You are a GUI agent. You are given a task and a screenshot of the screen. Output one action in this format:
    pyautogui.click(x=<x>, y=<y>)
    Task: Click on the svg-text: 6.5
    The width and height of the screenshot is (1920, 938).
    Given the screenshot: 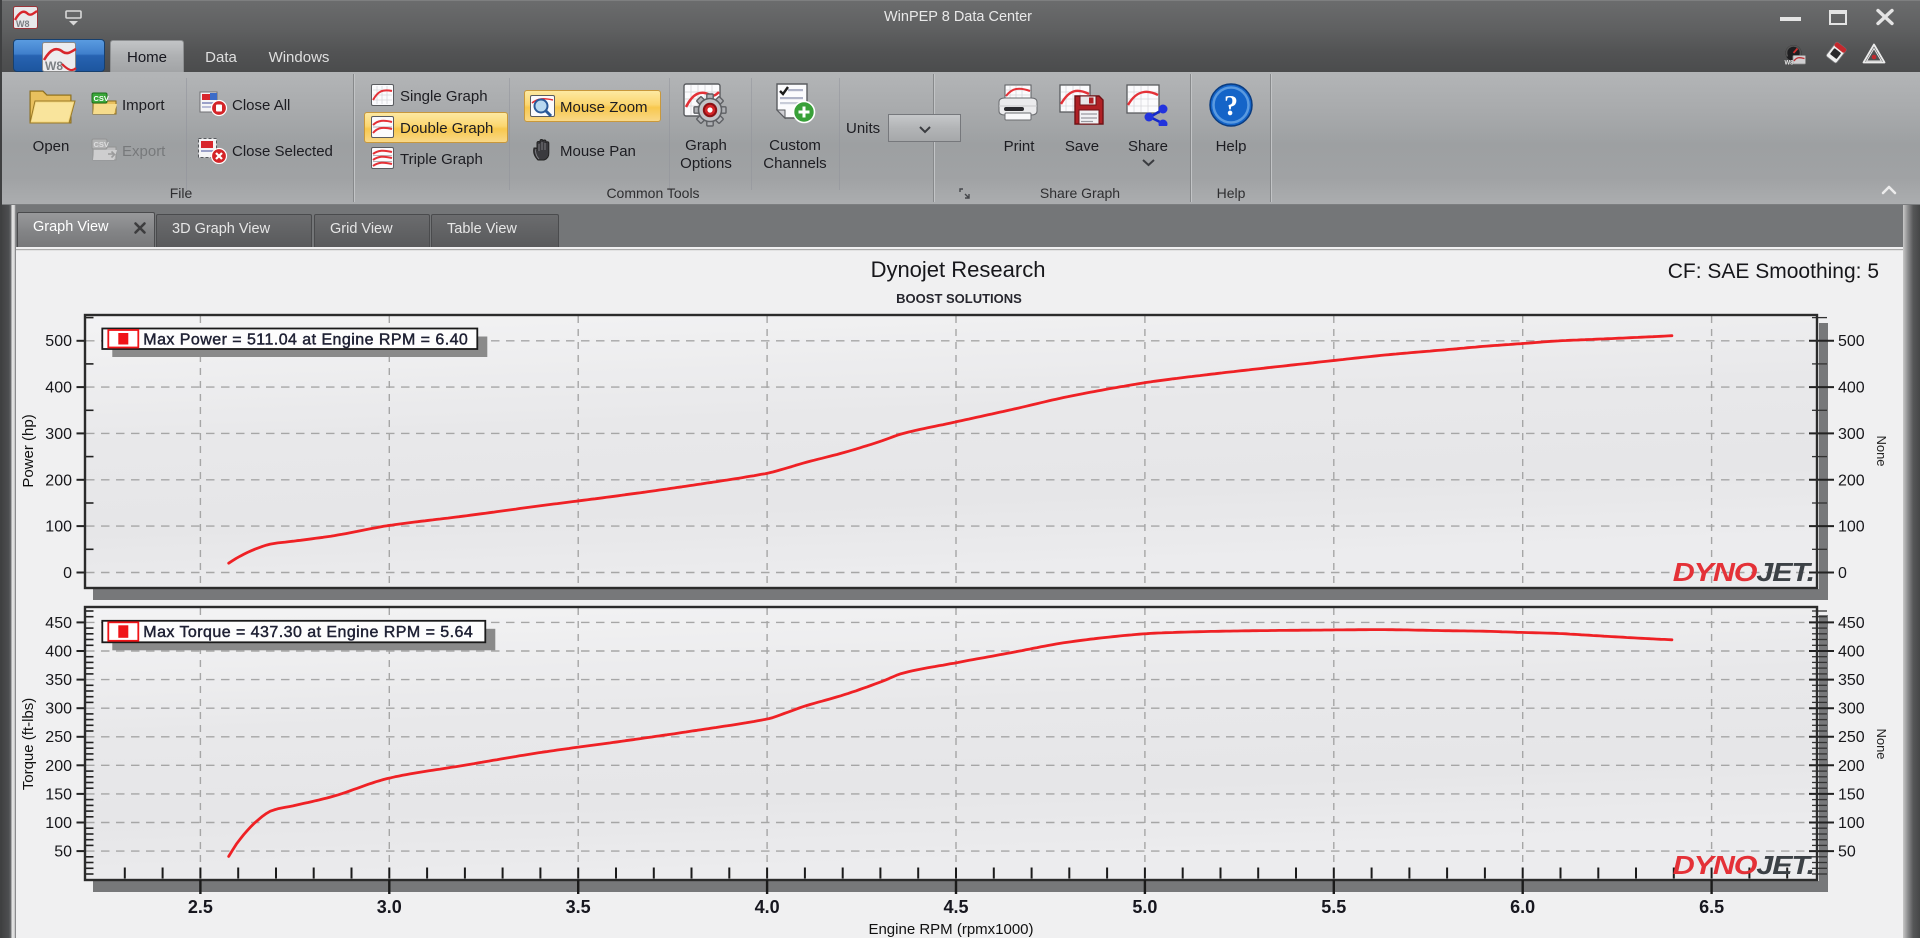 What is the action you would take?
    pyautogui.click(x=1711, y=907)
    